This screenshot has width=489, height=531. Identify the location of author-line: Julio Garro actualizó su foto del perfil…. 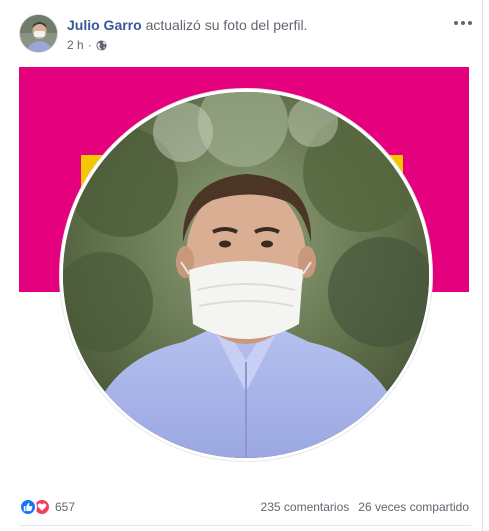
(187, 25).